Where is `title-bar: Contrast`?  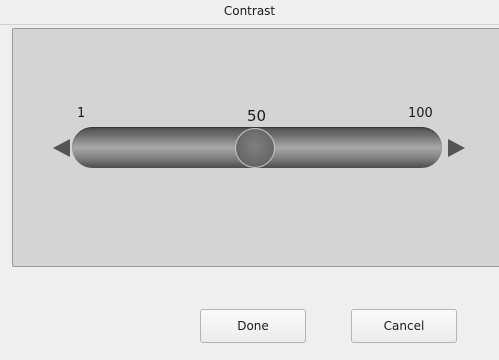
title-bar: Contrast is located at coordinates (249, 12).